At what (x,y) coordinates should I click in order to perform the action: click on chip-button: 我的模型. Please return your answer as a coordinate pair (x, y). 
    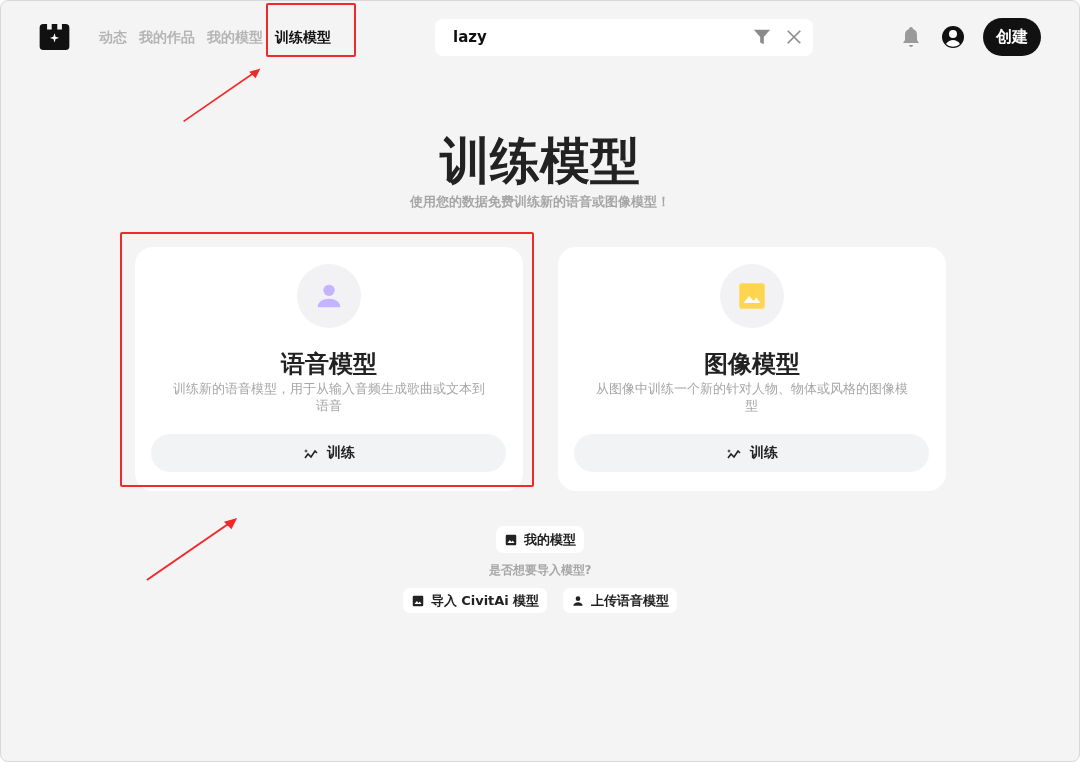
    Looking at the image, I should click on (540, 539).